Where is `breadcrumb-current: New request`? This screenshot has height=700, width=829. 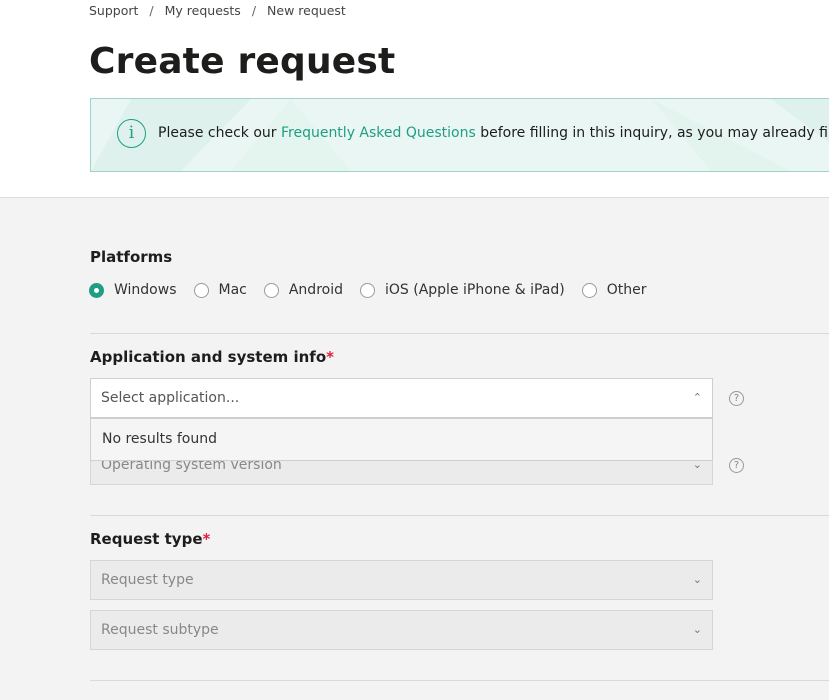
breadcrumb-current: New request is located at coordinates (306, 10).